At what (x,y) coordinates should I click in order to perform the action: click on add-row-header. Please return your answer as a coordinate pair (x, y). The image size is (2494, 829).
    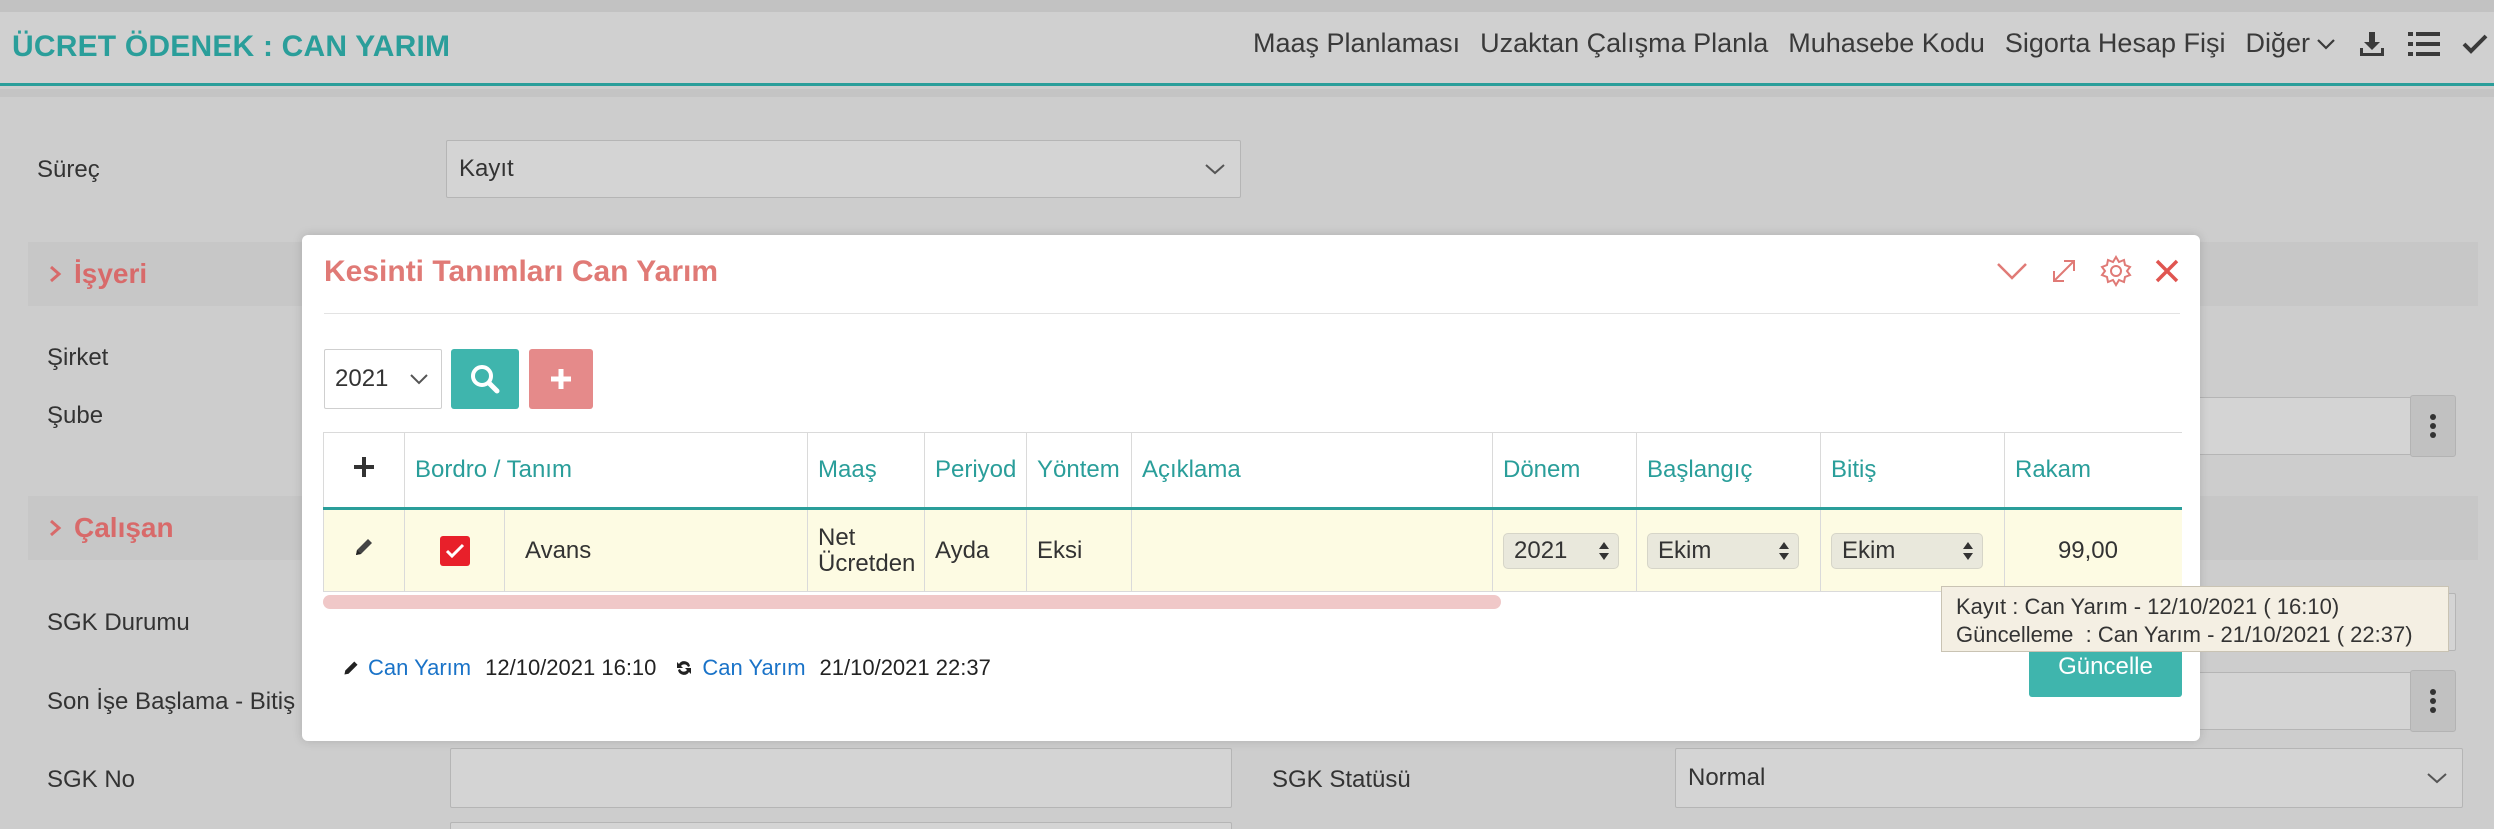
    Looking at the image, I should click on (364, 471).